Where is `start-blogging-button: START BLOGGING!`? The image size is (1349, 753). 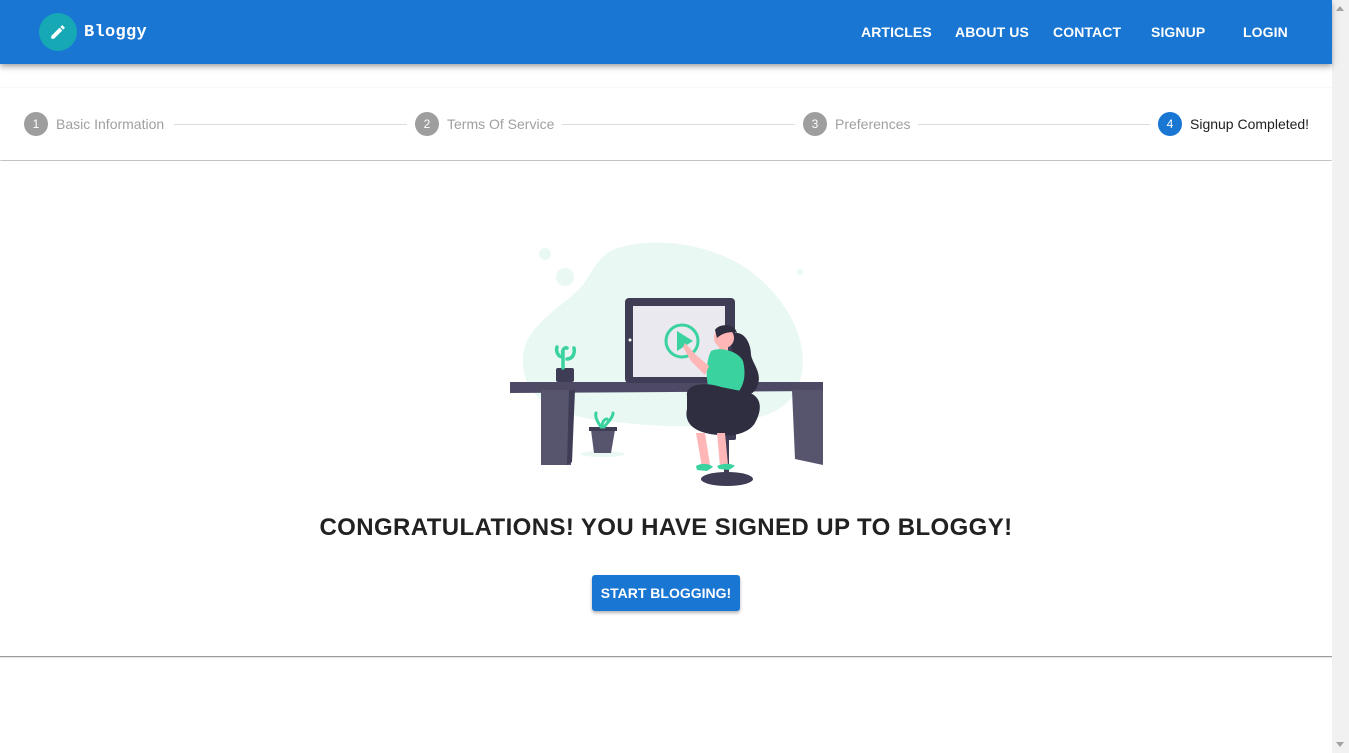 start-blogging-button: START BLOGGING! is located at coordinates (666, 593).